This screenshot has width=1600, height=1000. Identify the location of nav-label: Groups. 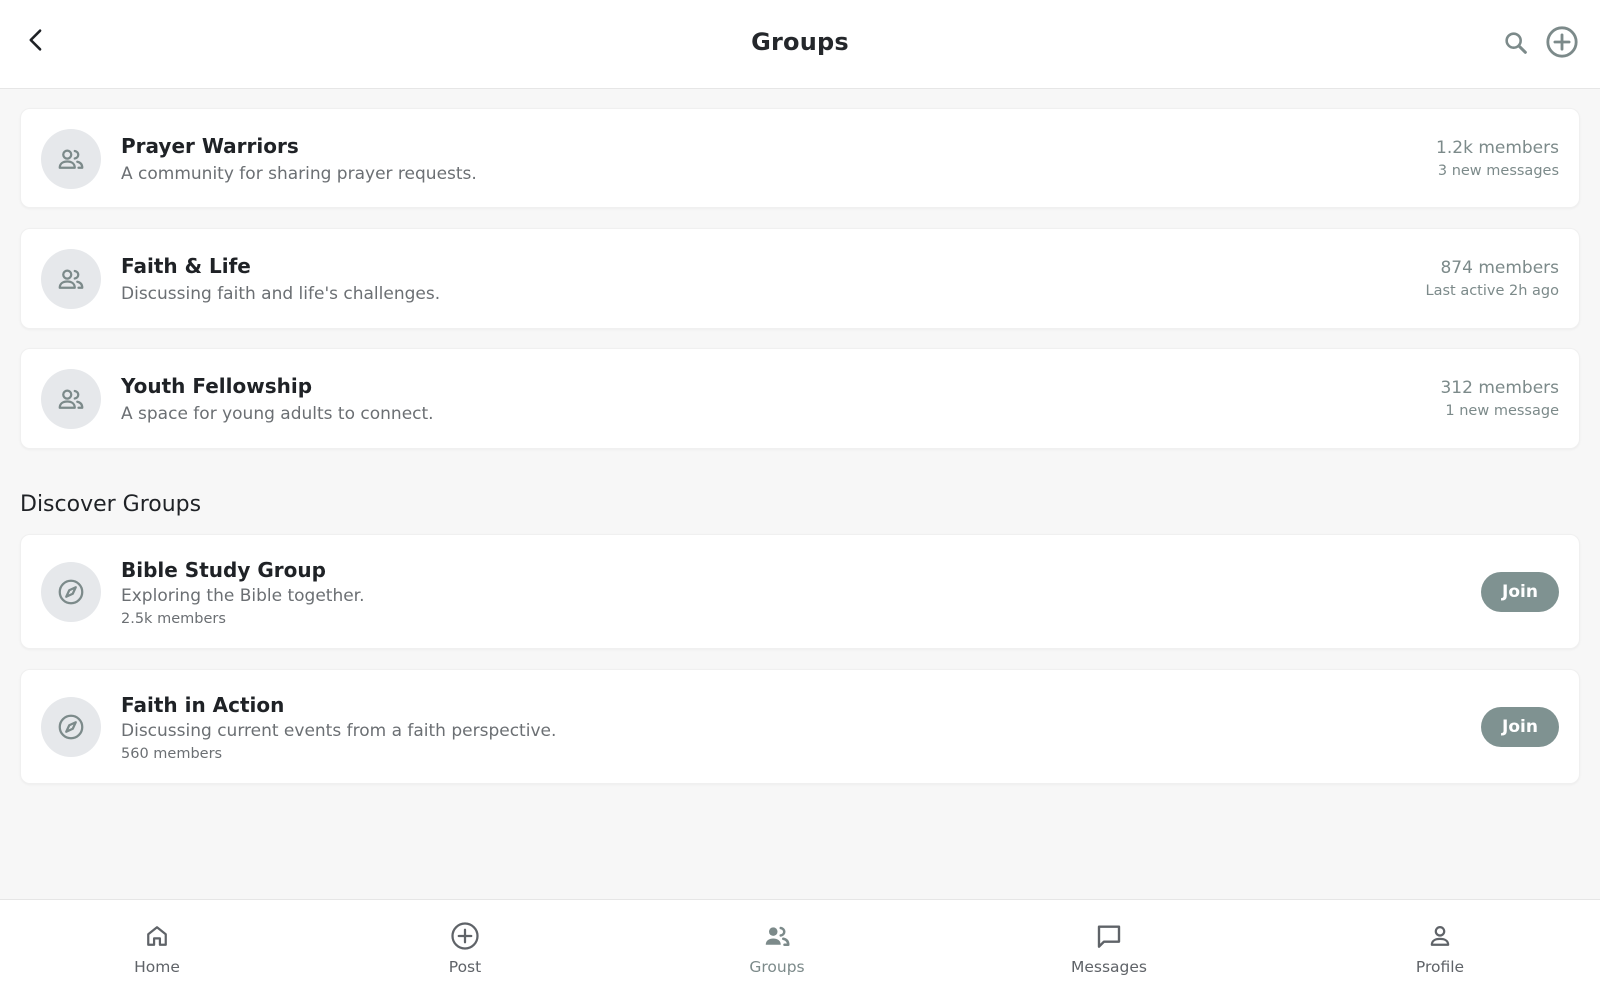
(777, 967).